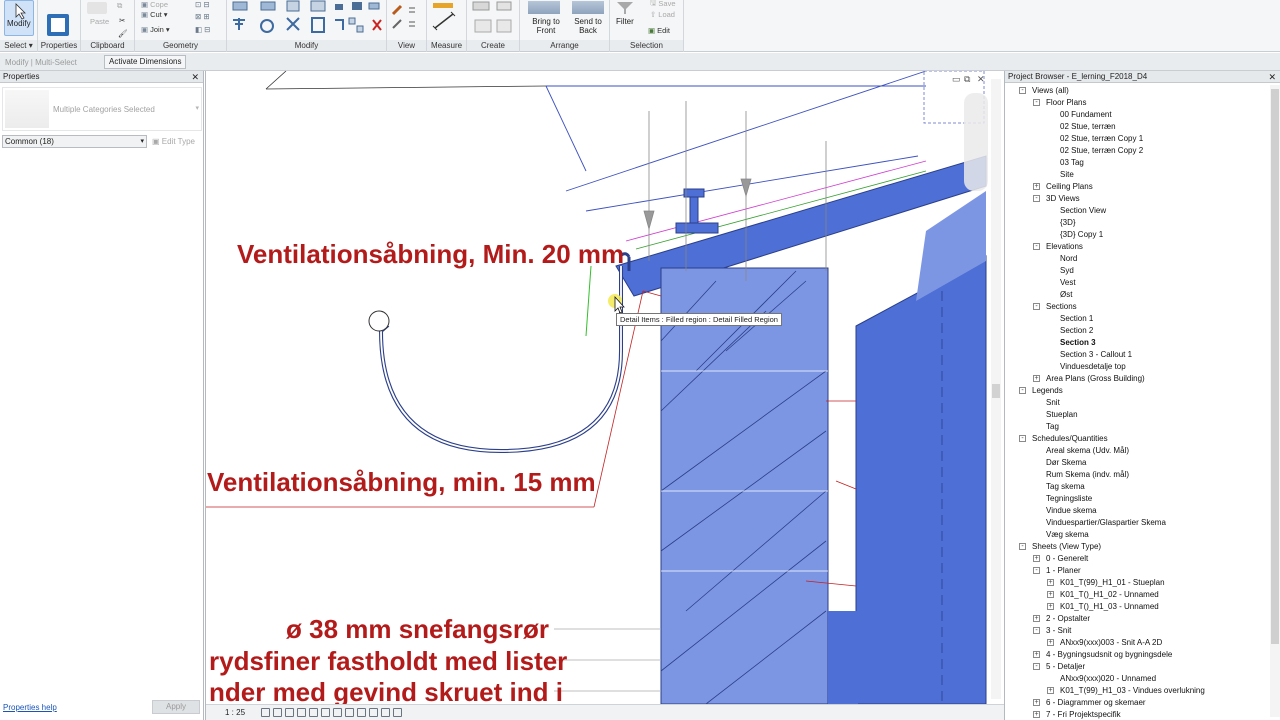 The height and width of the screenshot is (720, 1280). I want to click on load-selection-button: ⇧ Load, so click(662, 14).